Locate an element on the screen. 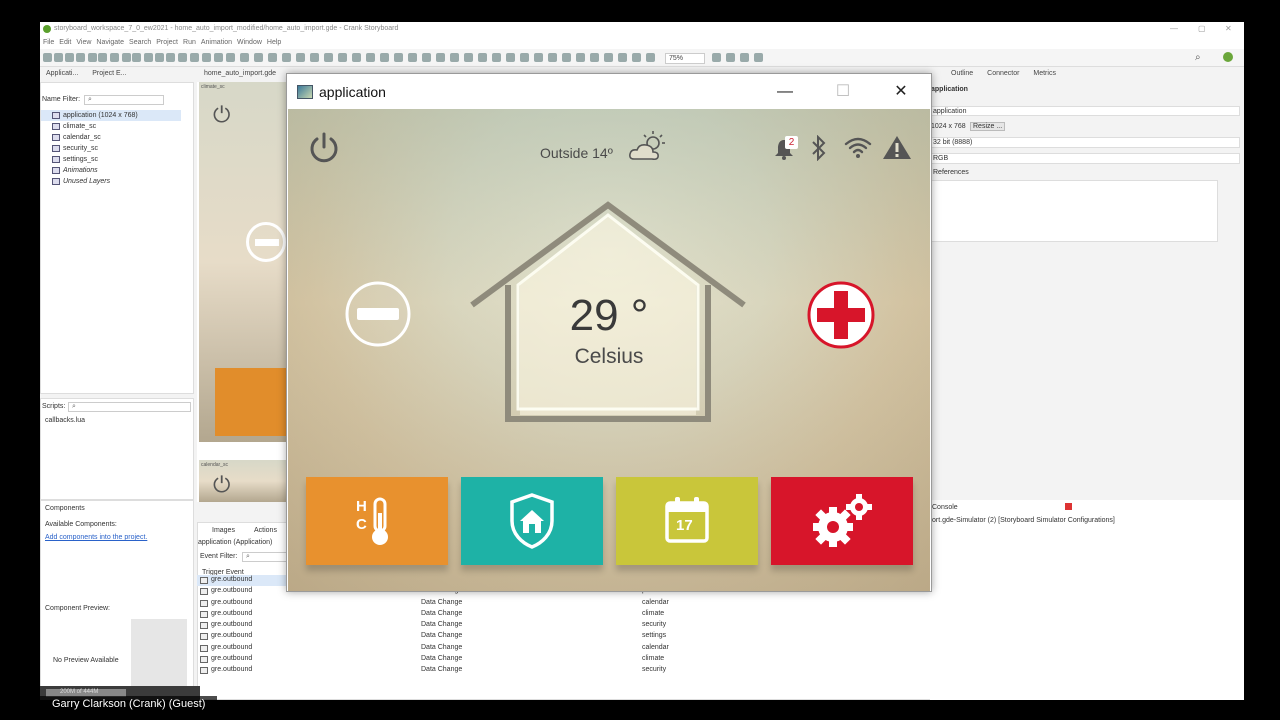  tab-connector: Connector is located at coordinates (1003, 73).